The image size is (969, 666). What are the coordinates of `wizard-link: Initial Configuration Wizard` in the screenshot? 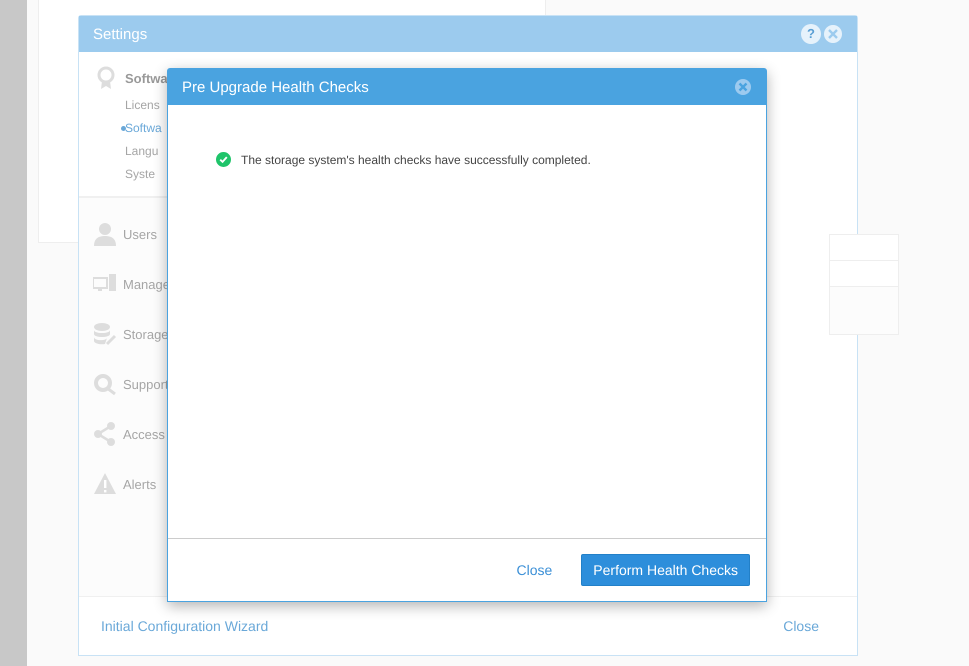 It's located at (184, 626).